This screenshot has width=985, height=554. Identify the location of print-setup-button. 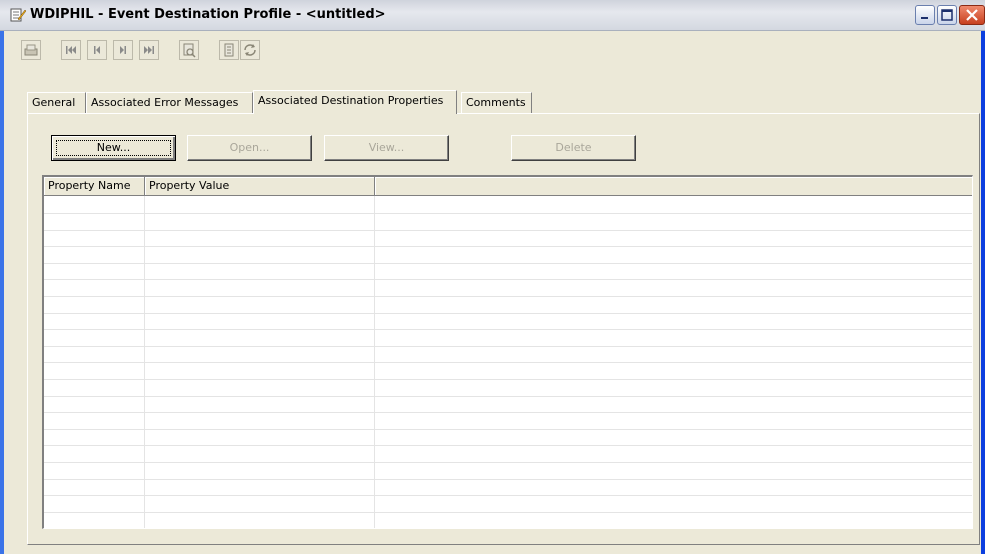
(31, 50).